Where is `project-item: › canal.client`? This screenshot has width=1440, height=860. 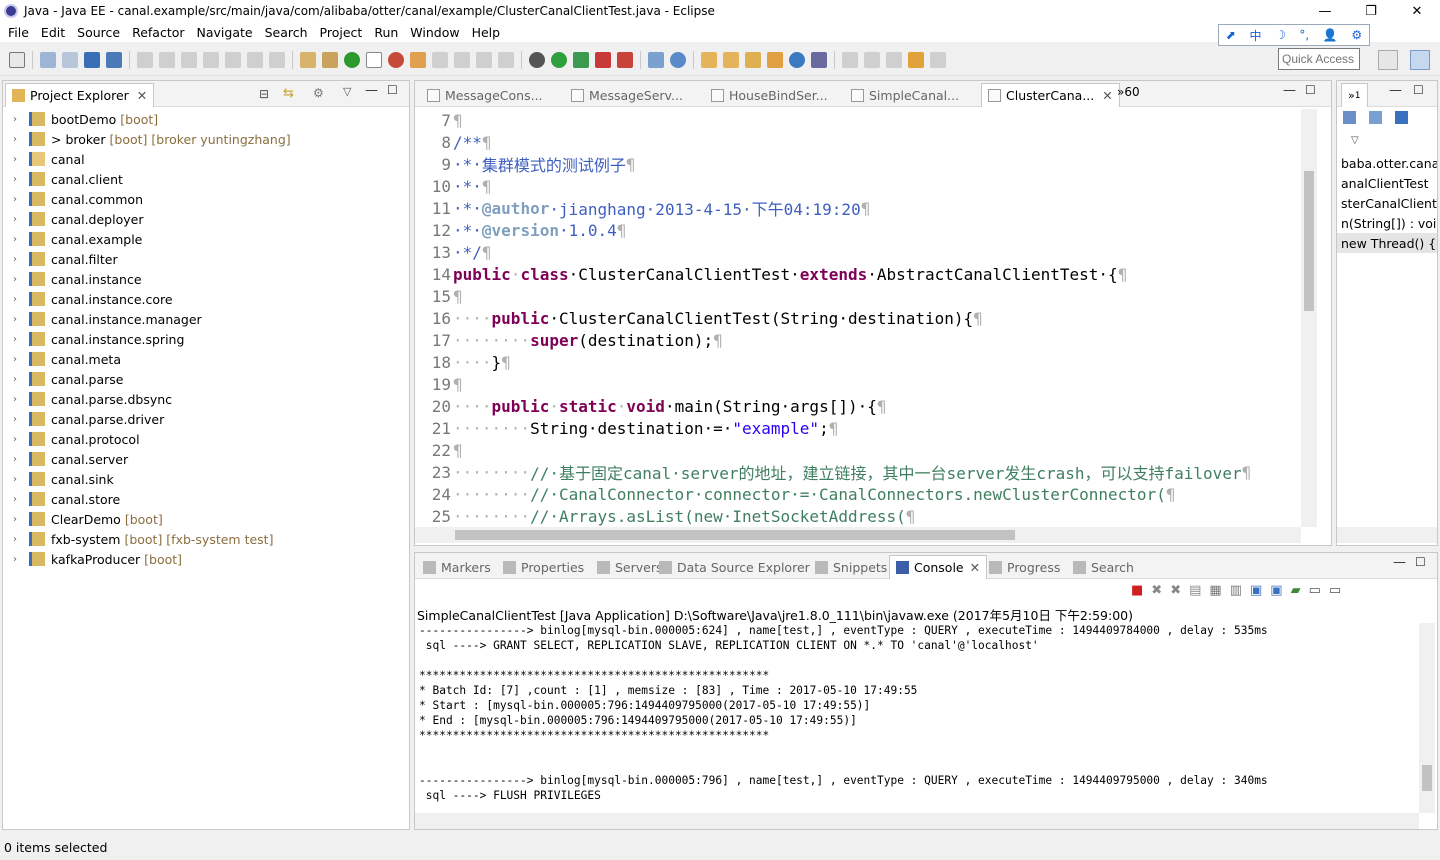
project-item: › canal.client is located at coordinates (206, 179).